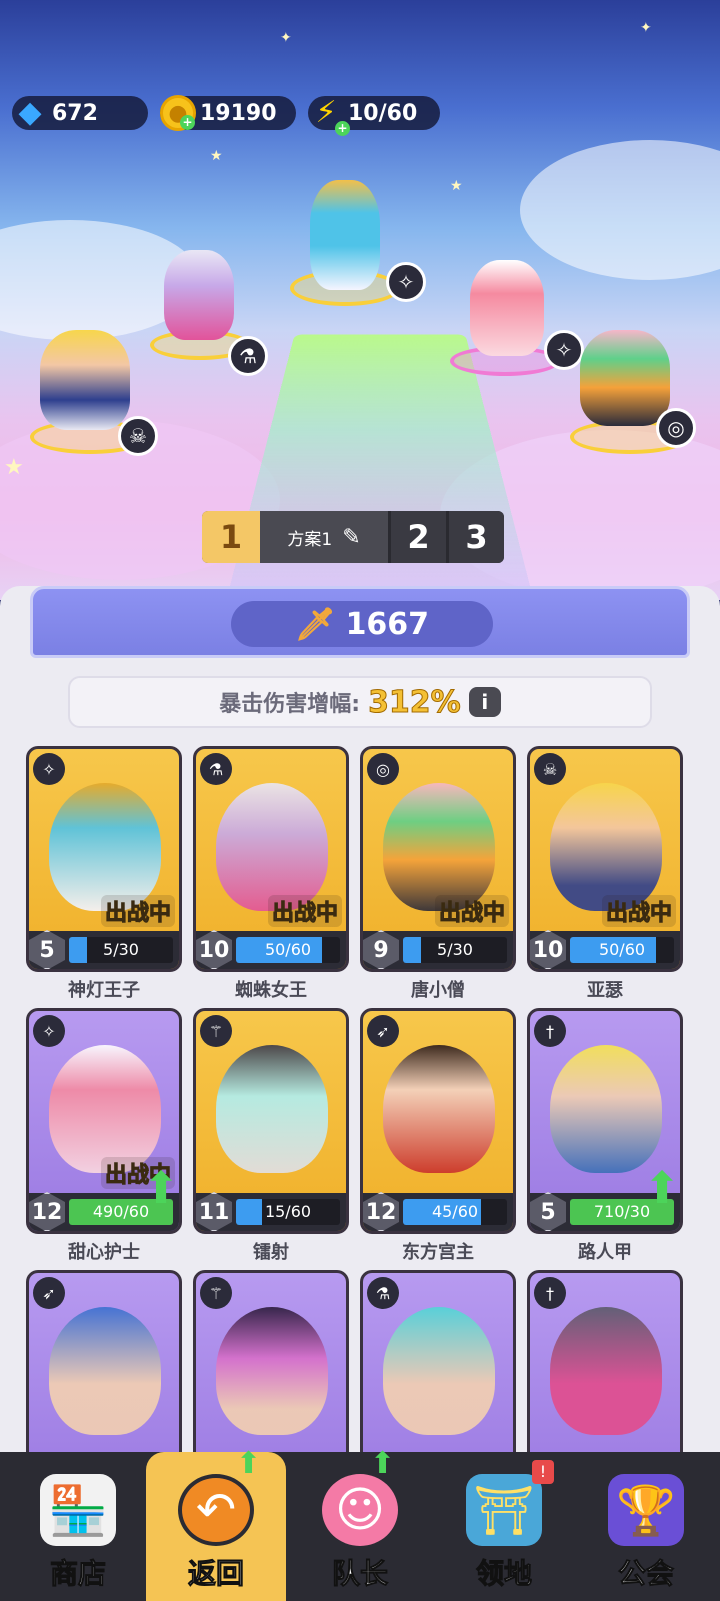 This screenshot has height=1601, width=720. What do you see at coordinates (215, 1574) in the screenshot?
I see `nav-label: 返回` at bounding box center [215, 1574].